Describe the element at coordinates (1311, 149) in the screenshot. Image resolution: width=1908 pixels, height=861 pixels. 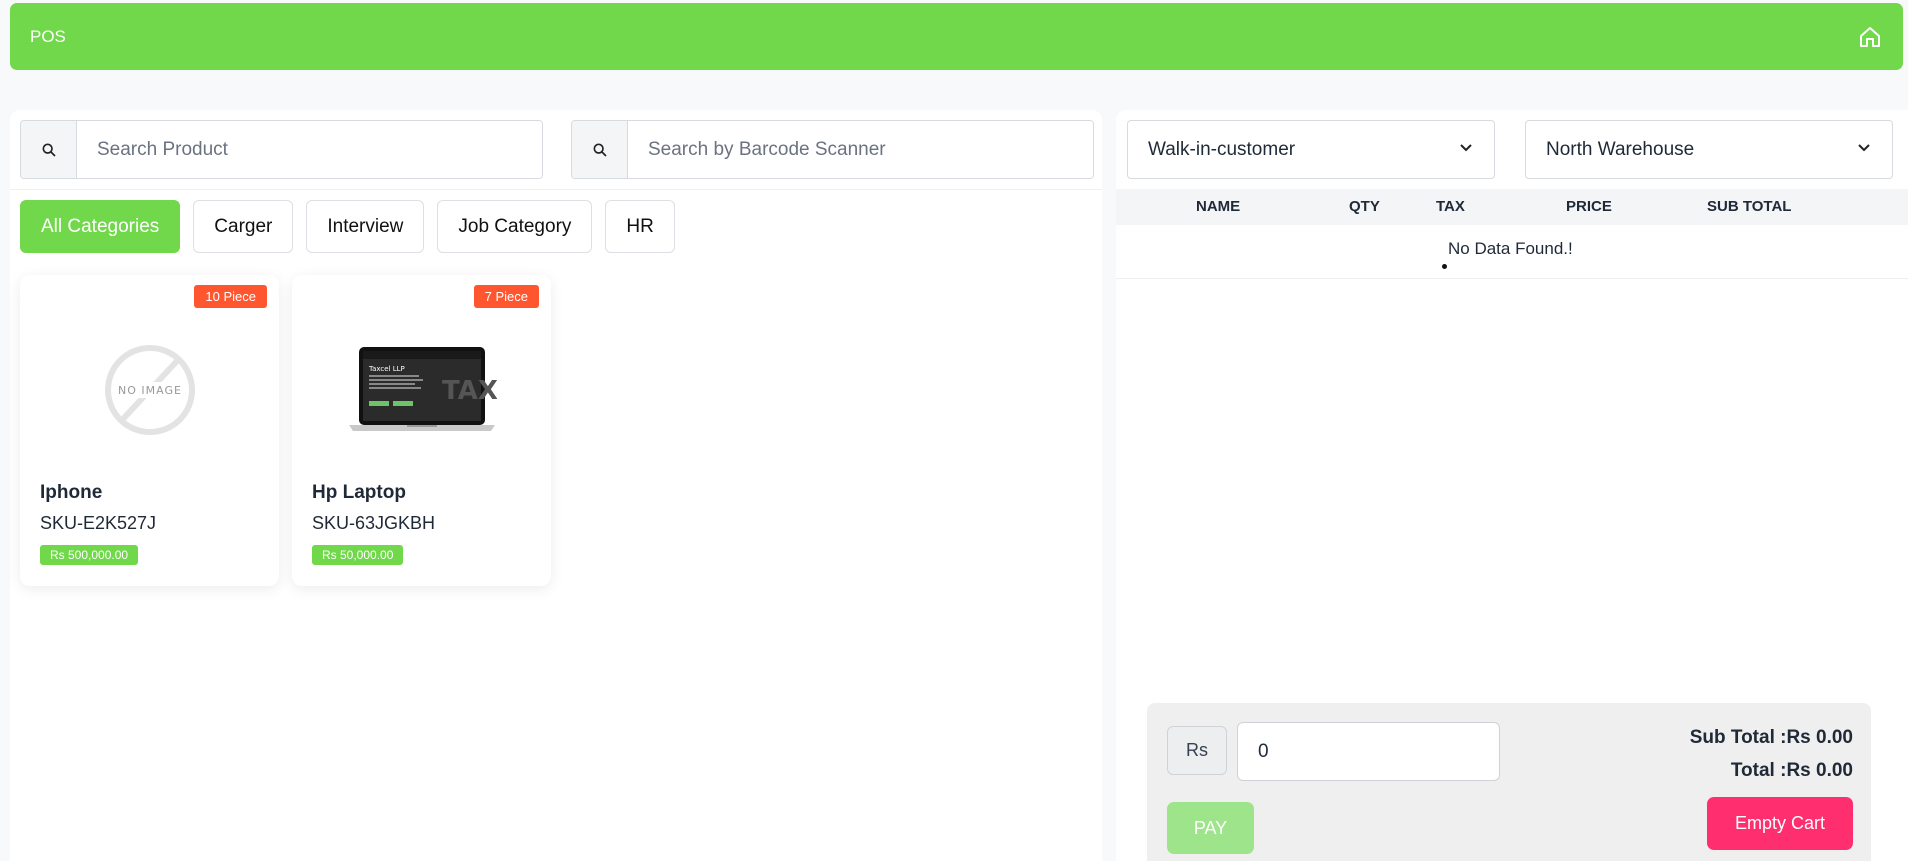
I see `customer-select: Walk-in-customer` at that location.